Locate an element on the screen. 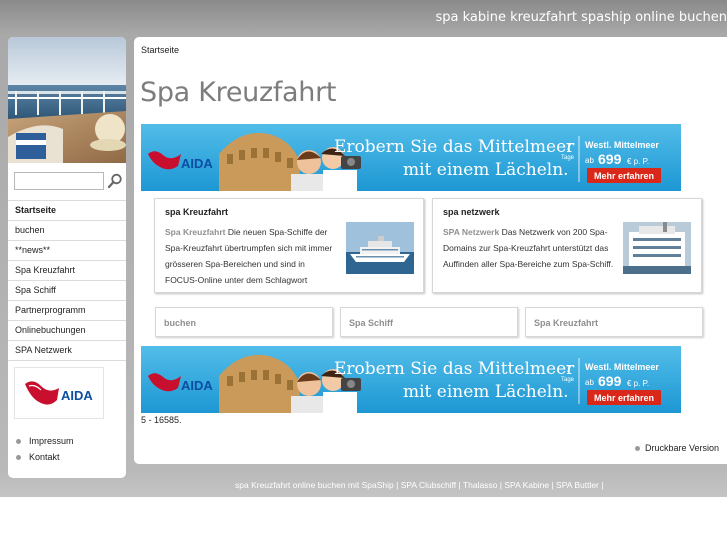 The image size is (727, 545). sidebar-item-spa-netzwerk: SPA Netzwerk is located at coordinates (67, 351).